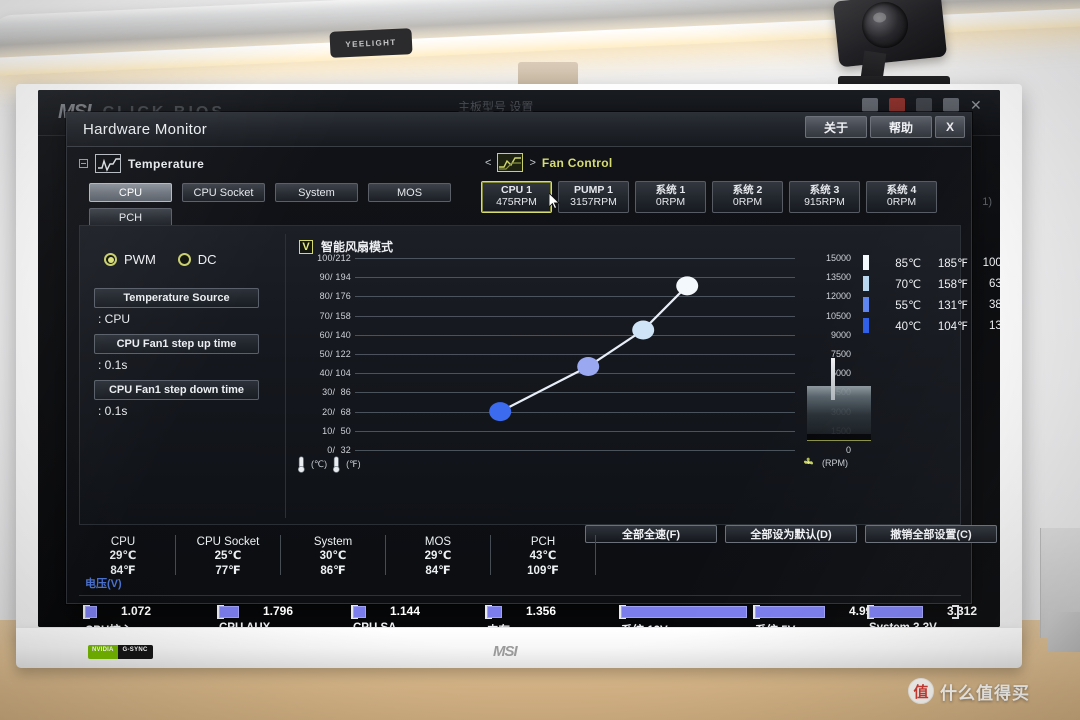 This screenshot has height=720, width=1080. I want to click on thermometer-celsius-icon, so click(301, 464).